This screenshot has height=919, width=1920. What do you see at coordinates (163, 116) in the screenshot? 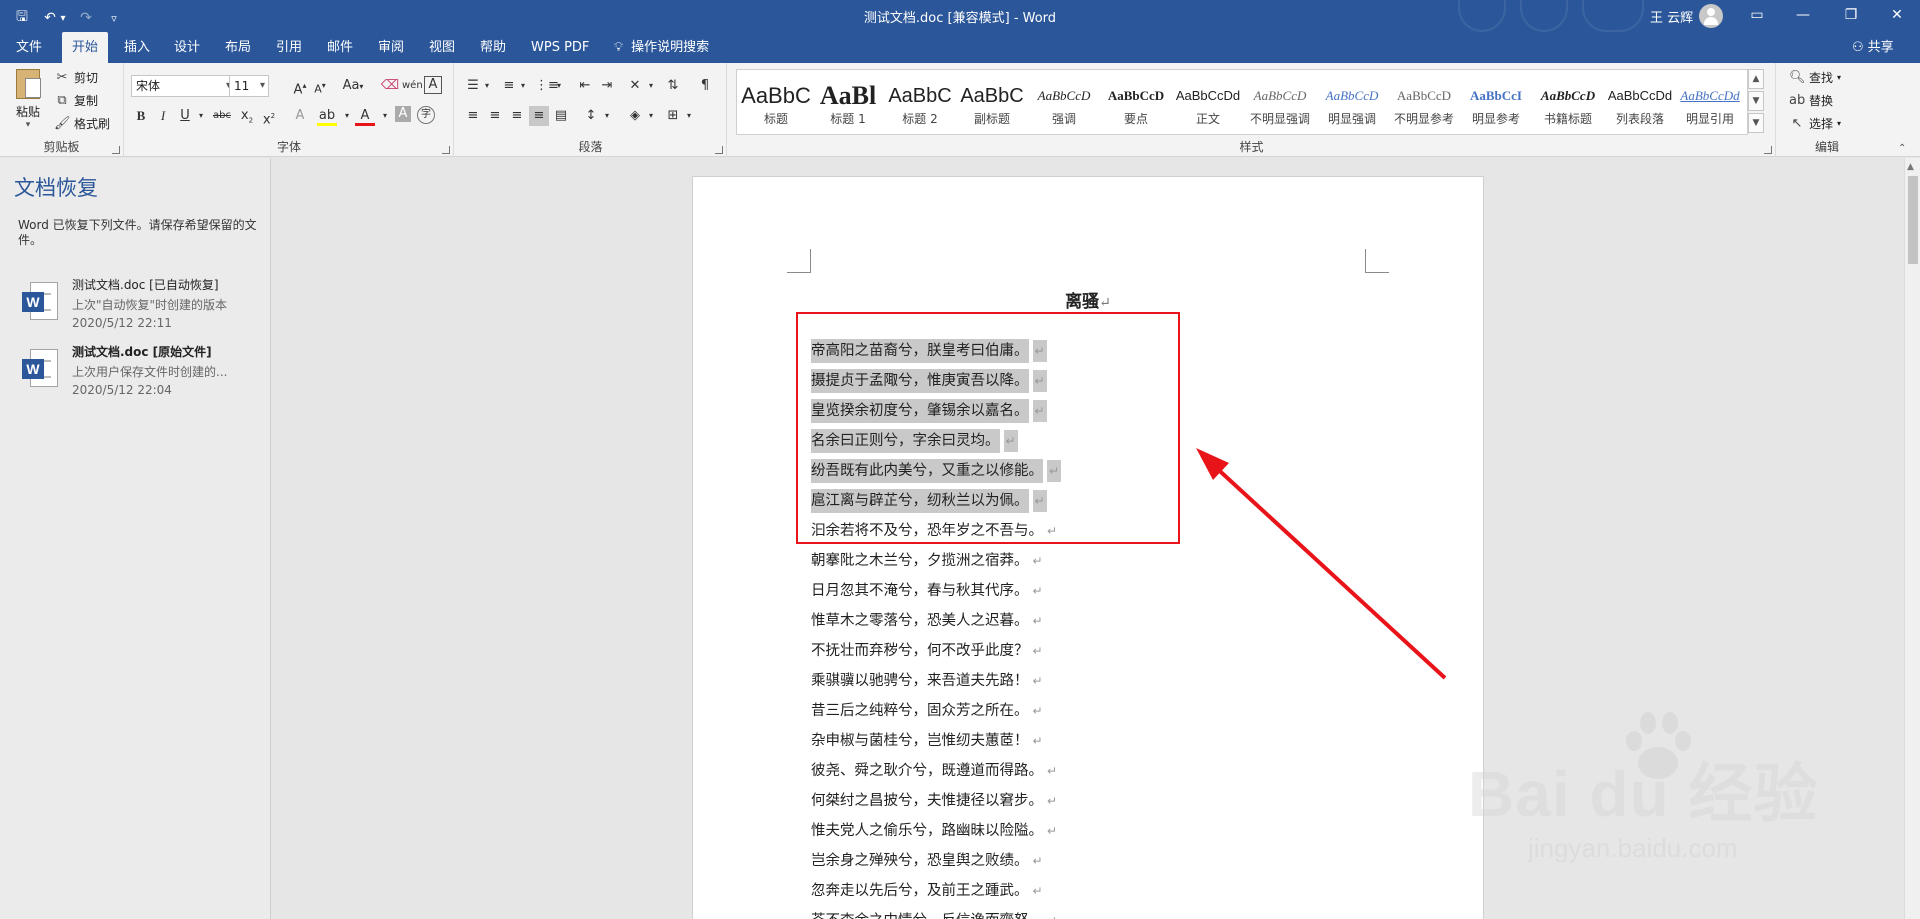
I see `italic-icon: I` at bounding box center [163, 116].